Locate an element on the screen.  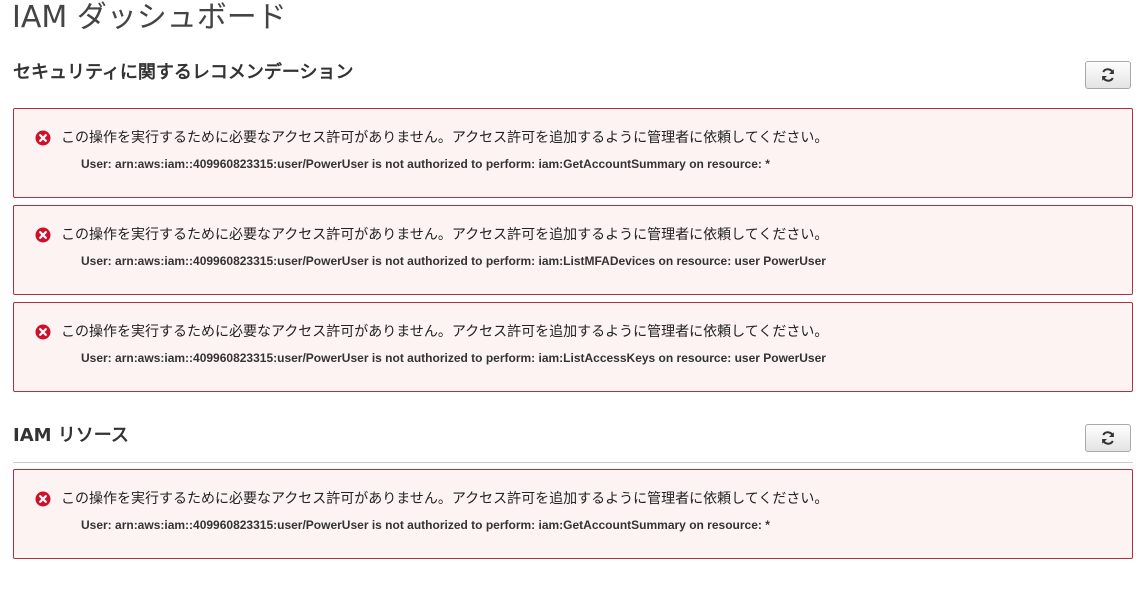
refresh-button-resources is located at coordinates (1108, 438).